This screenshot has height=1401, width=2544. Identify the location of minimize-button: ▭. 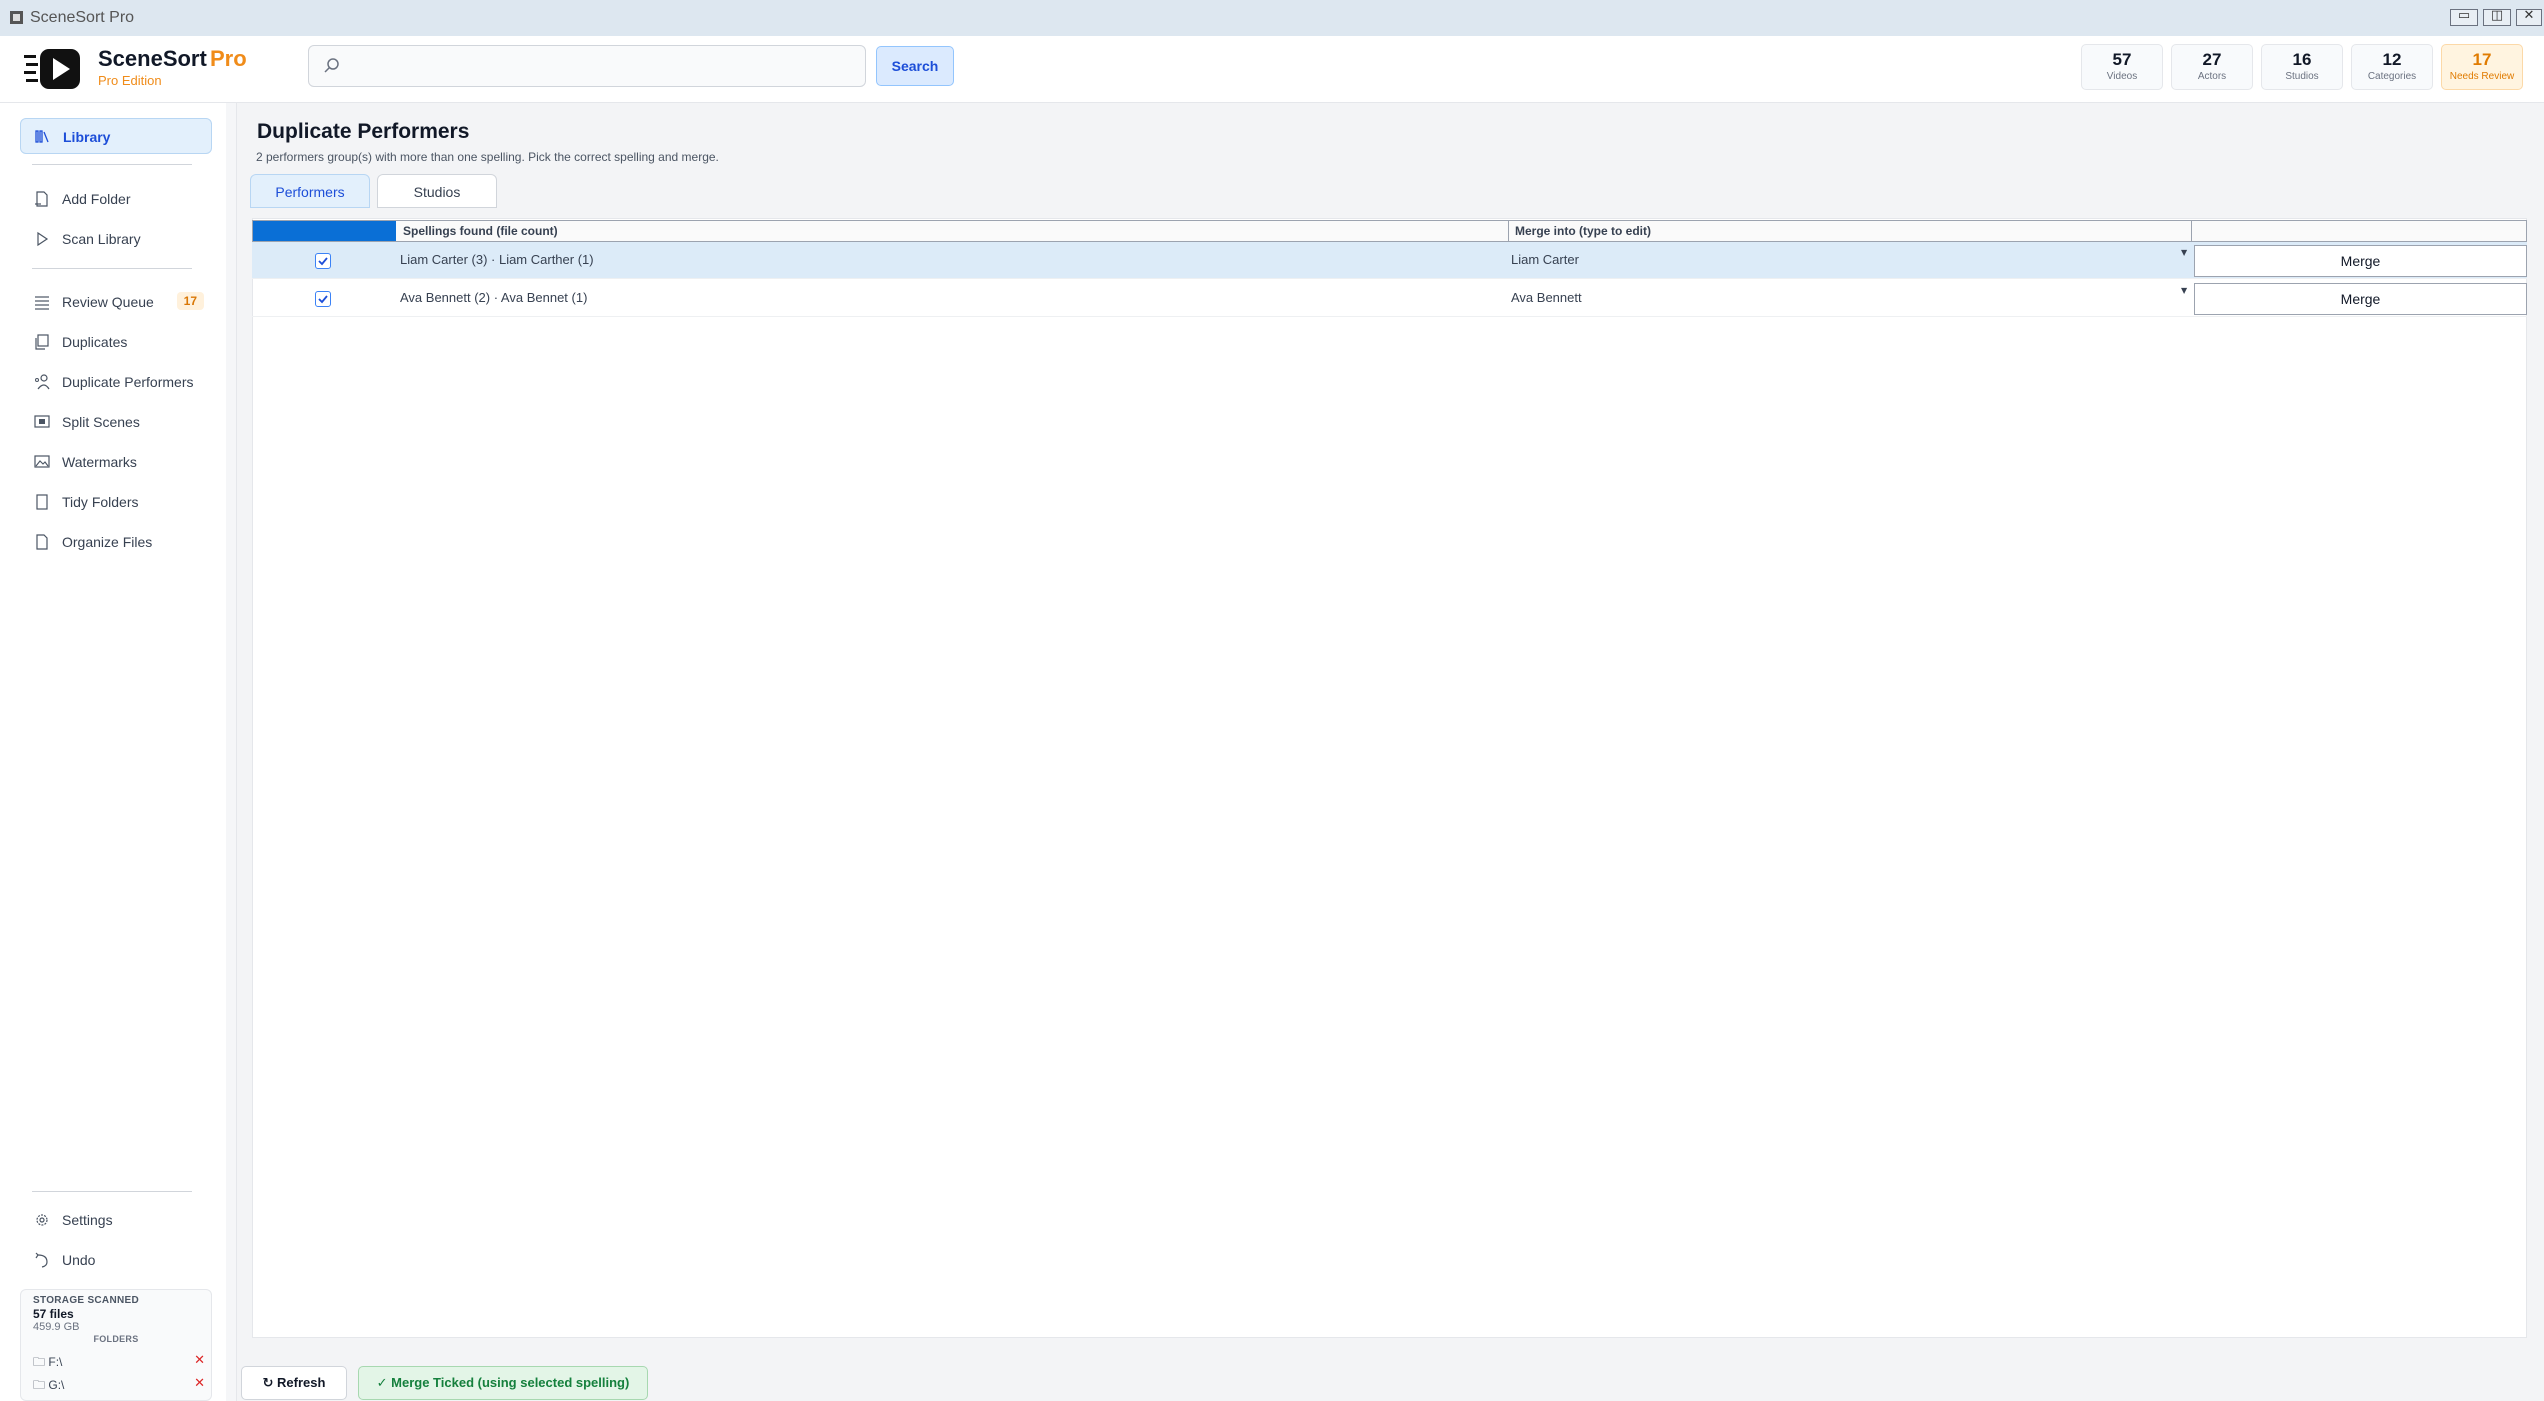
(2464, 17).